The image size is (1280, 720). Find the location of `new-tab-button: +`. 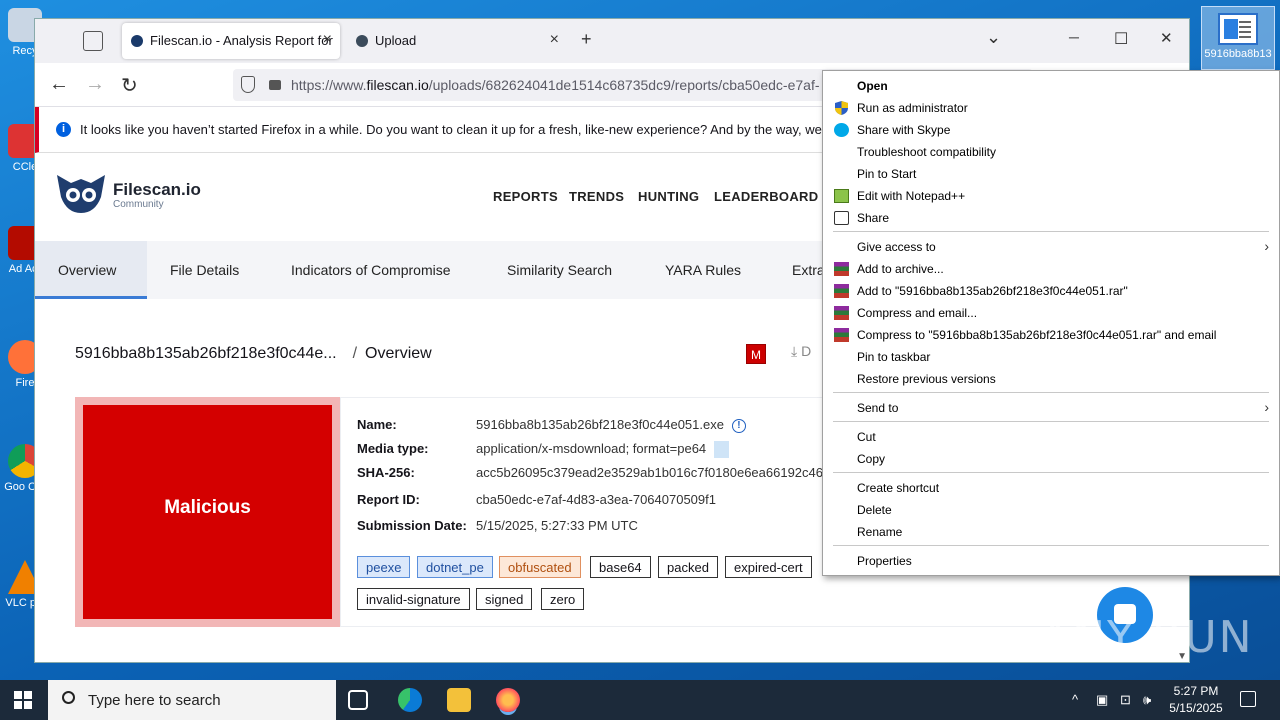

new-tab-button: + is located at coordinates (586, 39).